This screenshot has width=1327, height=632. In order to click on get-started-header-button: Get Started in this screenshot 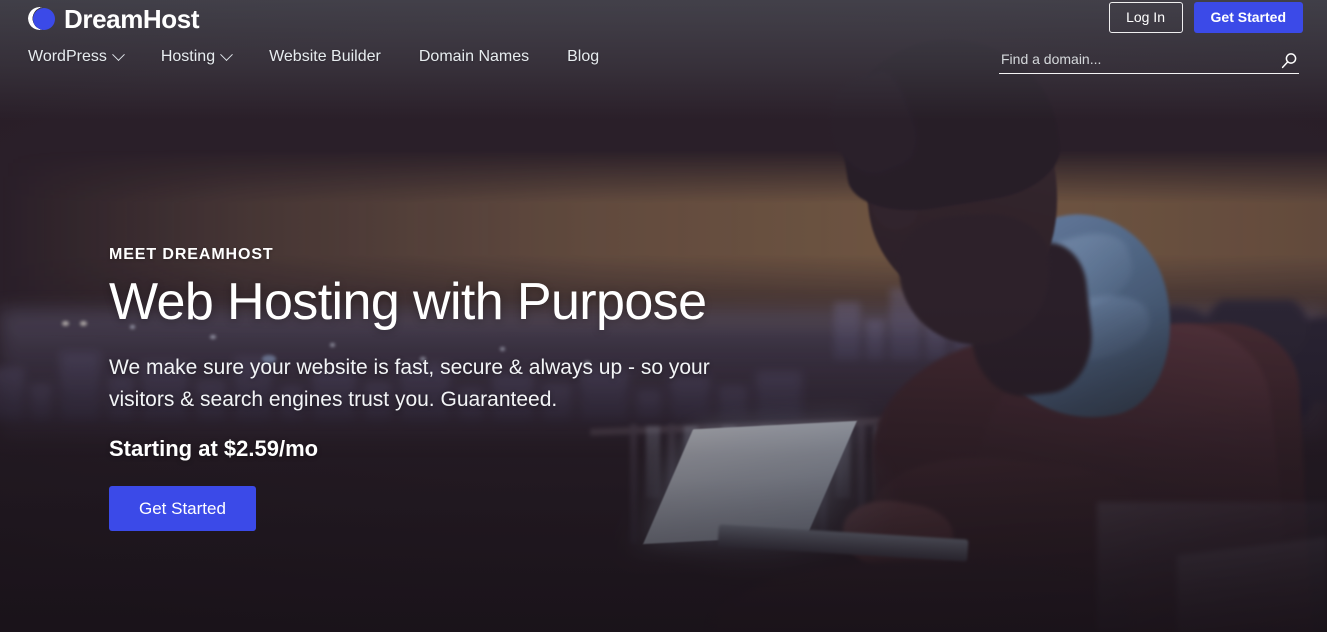, I will do `click(1248, 17)`.